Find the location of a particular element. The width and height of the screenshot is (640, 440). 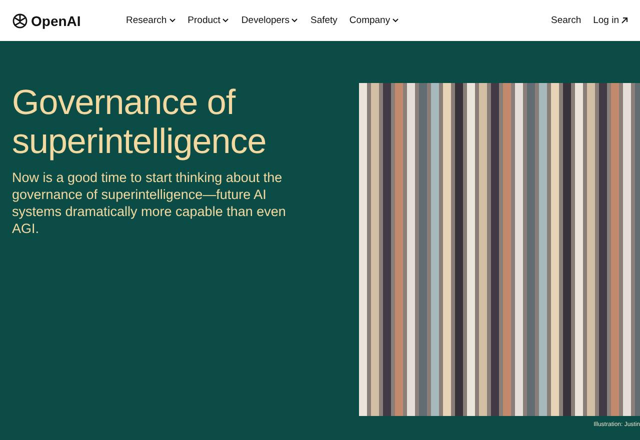

nav-link: Product is located at coordinates (209, 20).